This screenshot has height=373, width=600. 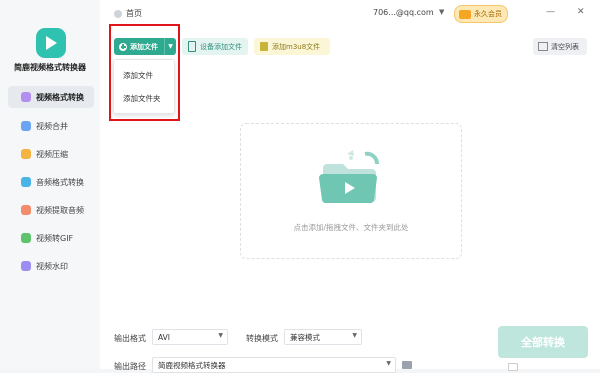 I want to click on account-email: 706...@qq.com, so click(x=403, y=12).